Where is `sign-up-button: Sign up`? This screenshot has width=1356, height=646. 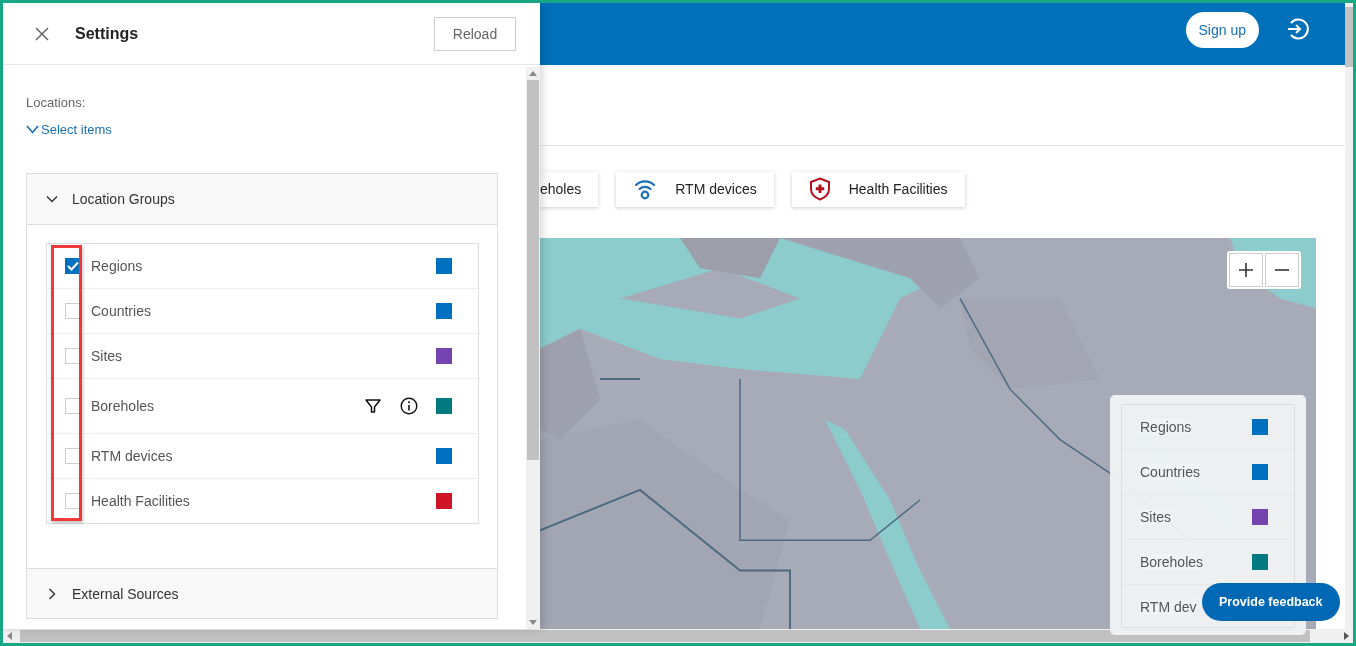
sign-up-button: Sign up is located at coordinates (1222, 30).